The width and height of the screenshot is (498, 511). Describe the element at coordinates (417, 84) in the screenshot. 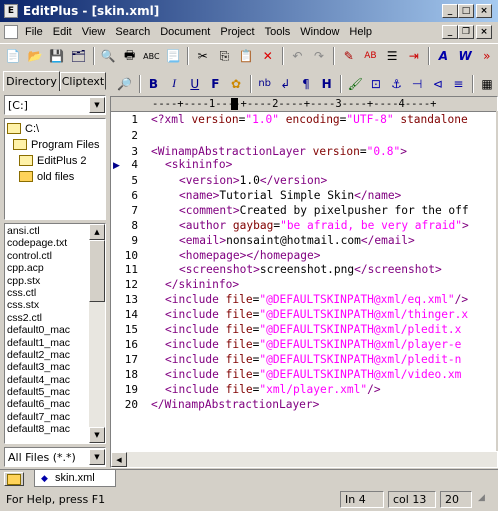

I see `comment-icon: ⊣` at that location.